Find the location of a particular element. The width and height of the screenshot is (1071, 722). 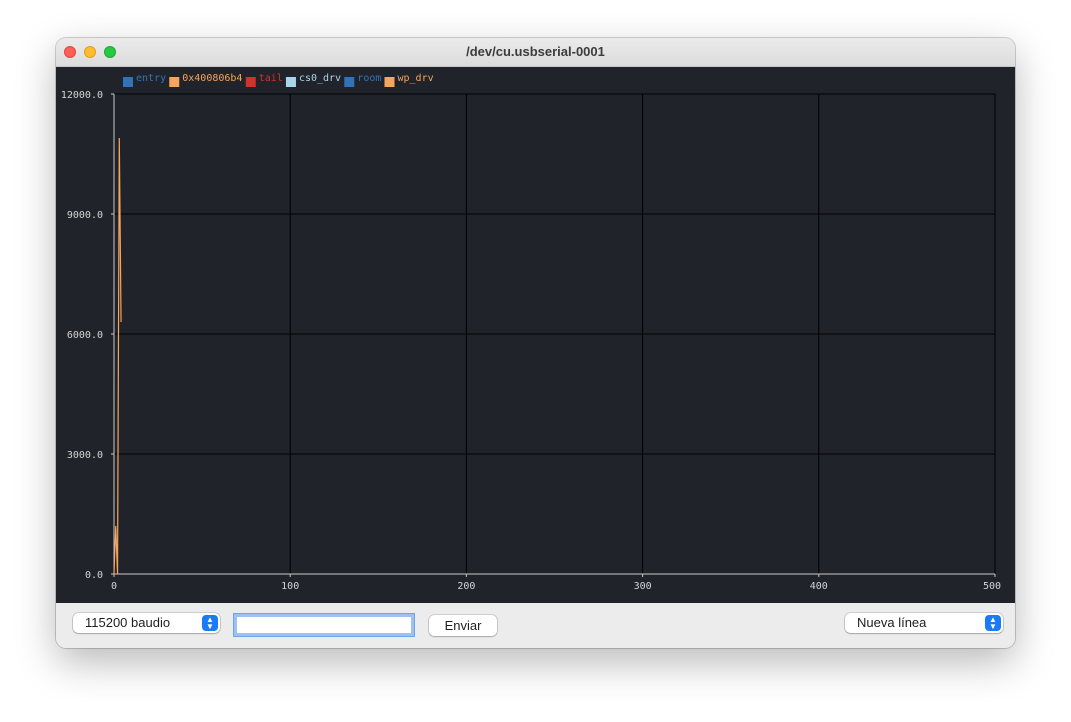

x-tick-label: 500 is located at coordinates (992, 586).